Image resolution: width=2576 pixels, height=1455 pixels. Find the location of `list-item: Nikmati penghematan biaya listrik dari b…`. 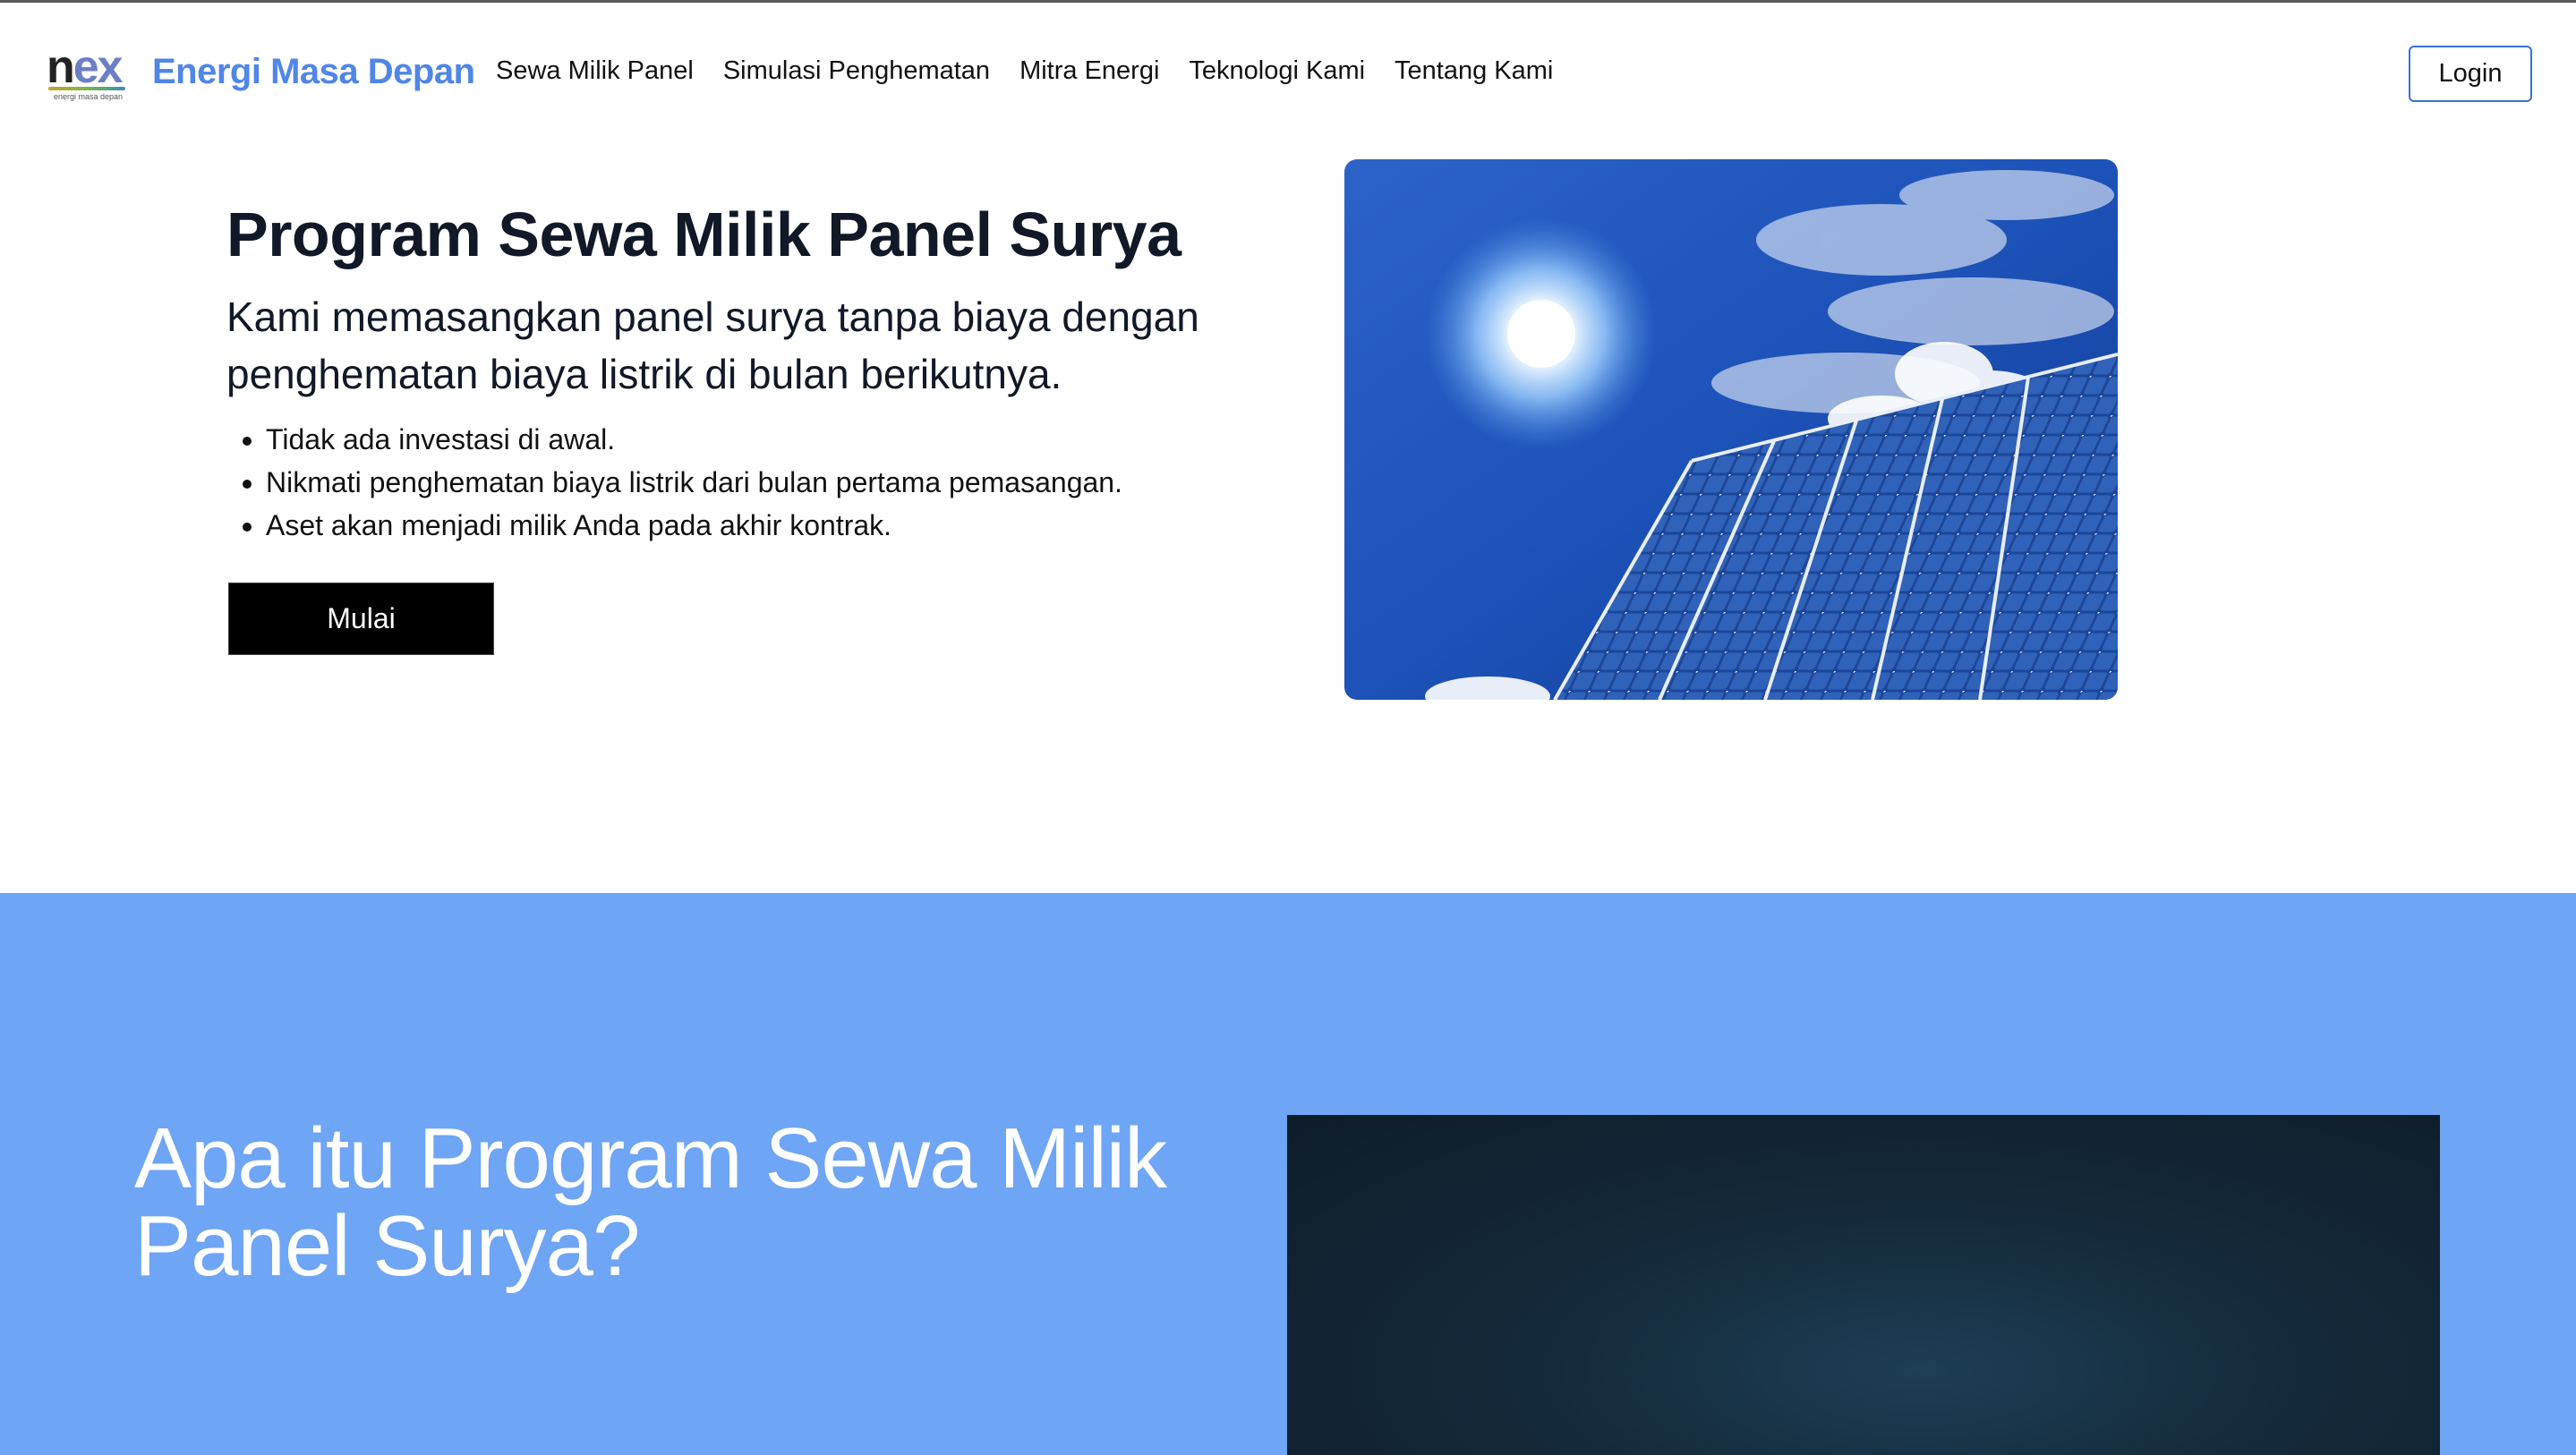

list-item: Nikmati penghematan biaya listrik dari b… is located at coordinates (694, 482).